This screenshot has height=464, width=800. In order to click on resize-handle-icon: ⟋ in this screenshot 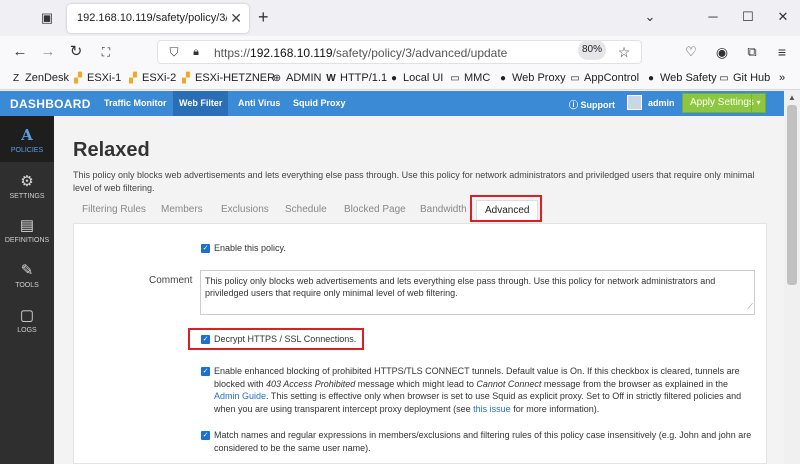, I will do `click(750, 307)`.